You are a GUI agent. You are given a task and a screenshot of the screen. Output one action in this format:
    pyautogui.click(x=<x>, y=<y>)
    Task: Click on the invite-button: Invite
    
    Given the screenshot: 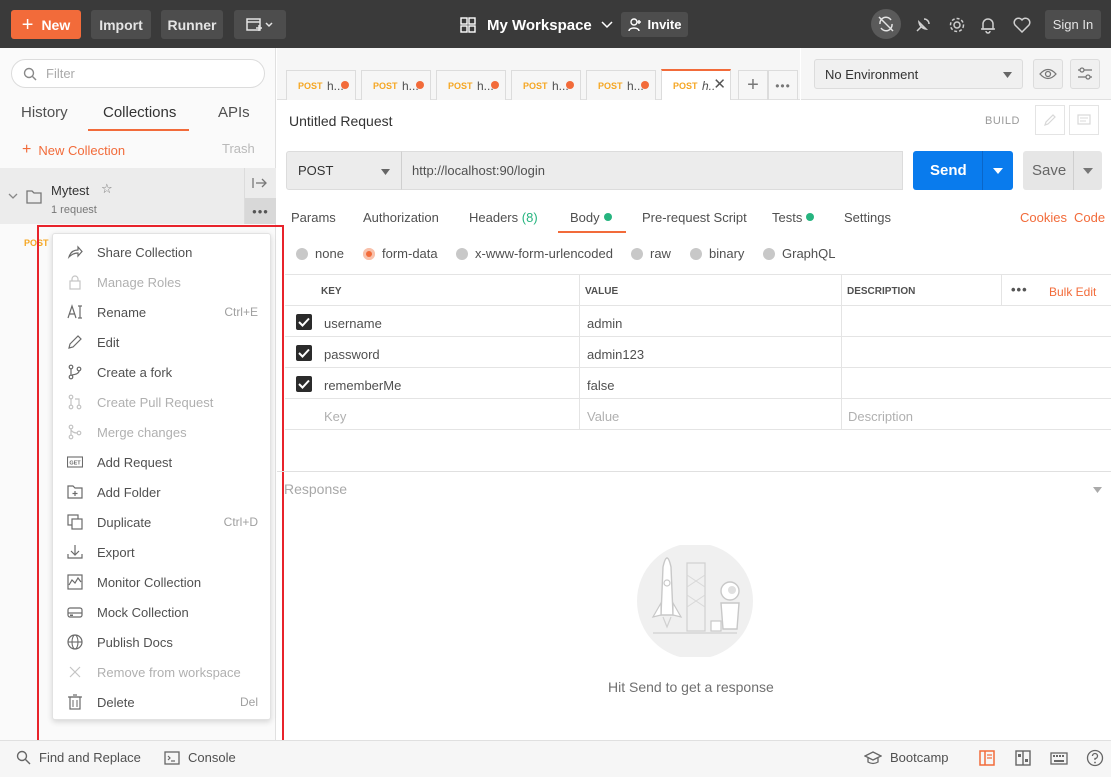 What is the action you would take?
    pyautogui.click(x=654, y=24)
    